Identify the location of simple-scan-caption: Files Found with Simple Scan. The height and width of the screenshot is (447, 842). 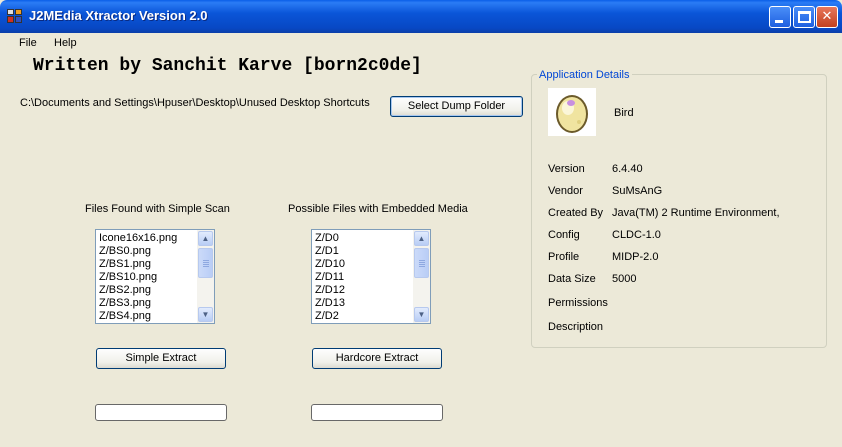
(157, 209).